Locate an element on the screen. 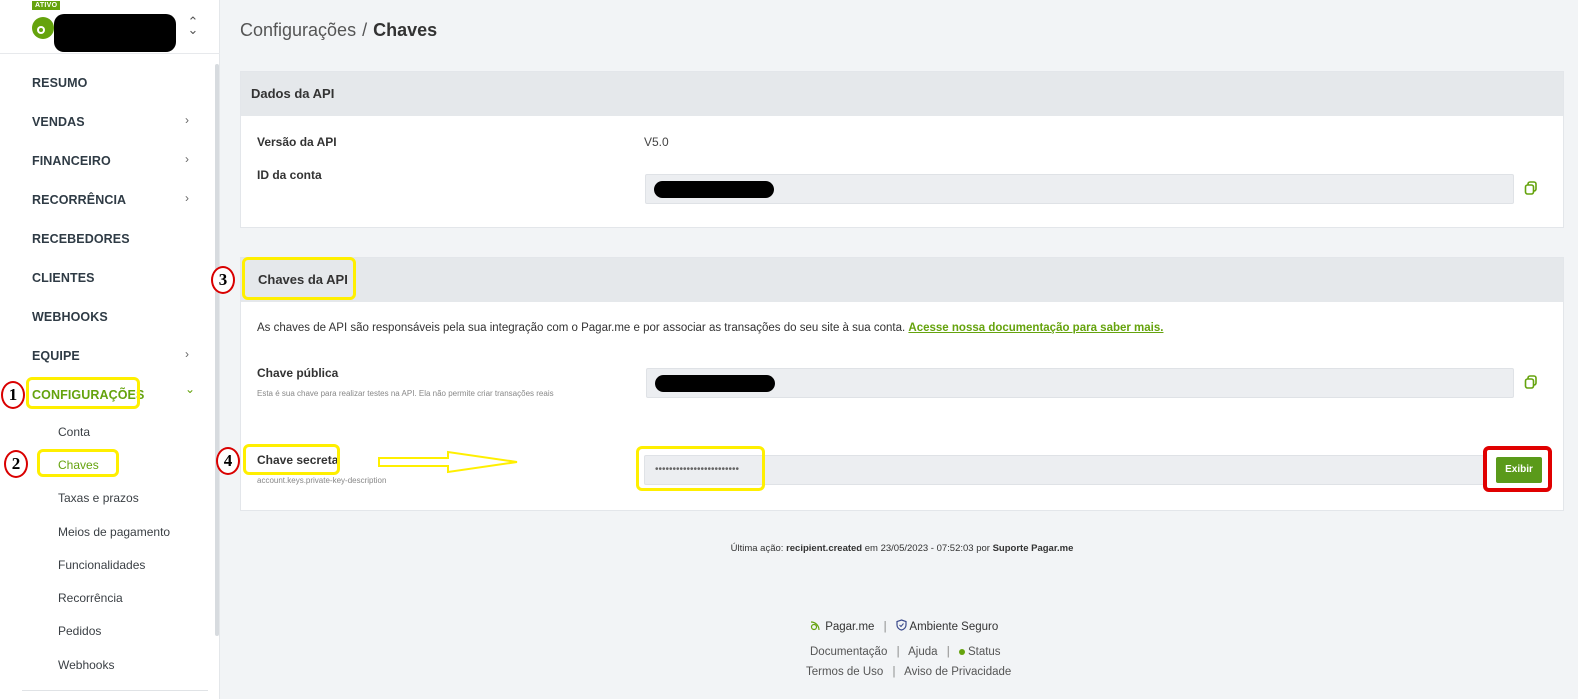 This screenshot has height=699, width=1578. status-badge: ATIVO is located at coordinates (46, 5).